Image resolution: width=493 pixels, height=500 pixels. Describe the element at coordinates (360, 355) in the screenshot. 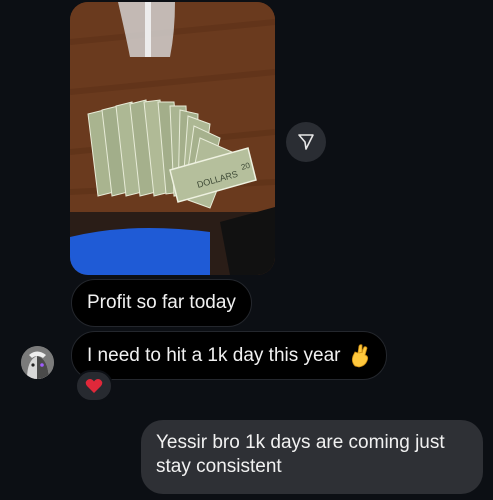

I see `crossed-fingers-icon` at that location.